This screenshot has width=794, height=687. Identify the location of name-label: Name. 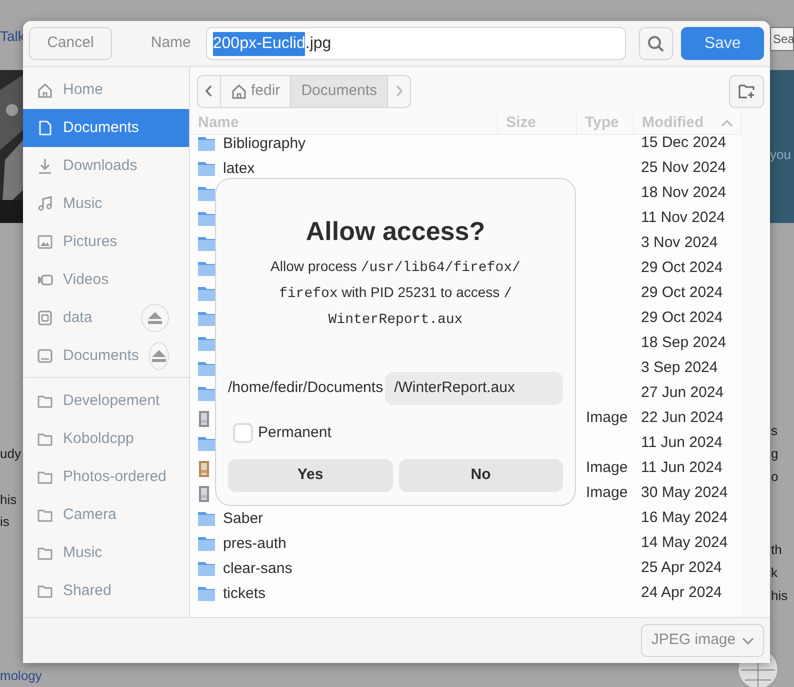
(170, 43).